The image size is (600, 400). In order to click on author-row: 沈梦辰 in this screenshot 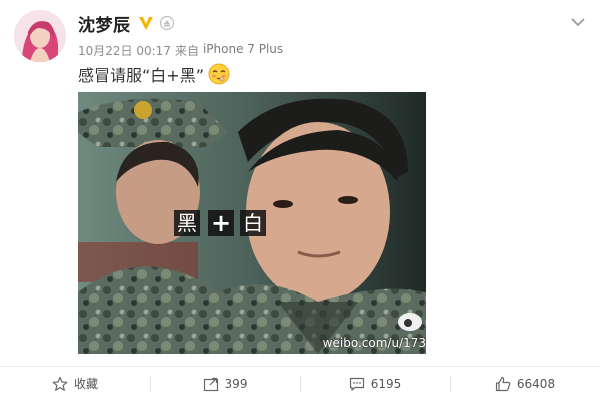, I will do `click(126, 23)`.